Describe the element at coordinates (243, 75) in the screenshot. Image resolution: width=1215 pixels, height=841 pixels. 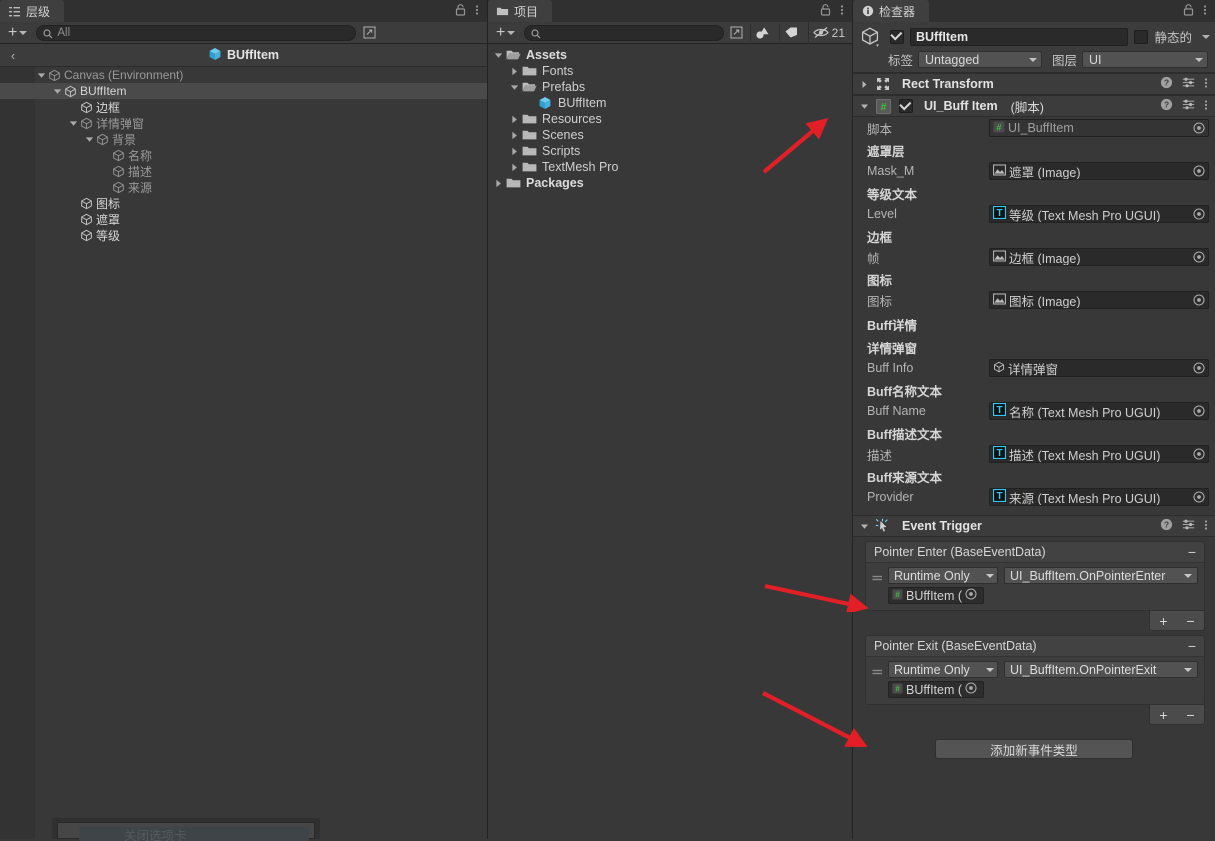
I see `hierarchy-item-0: Canvas (Environment)` at that location.